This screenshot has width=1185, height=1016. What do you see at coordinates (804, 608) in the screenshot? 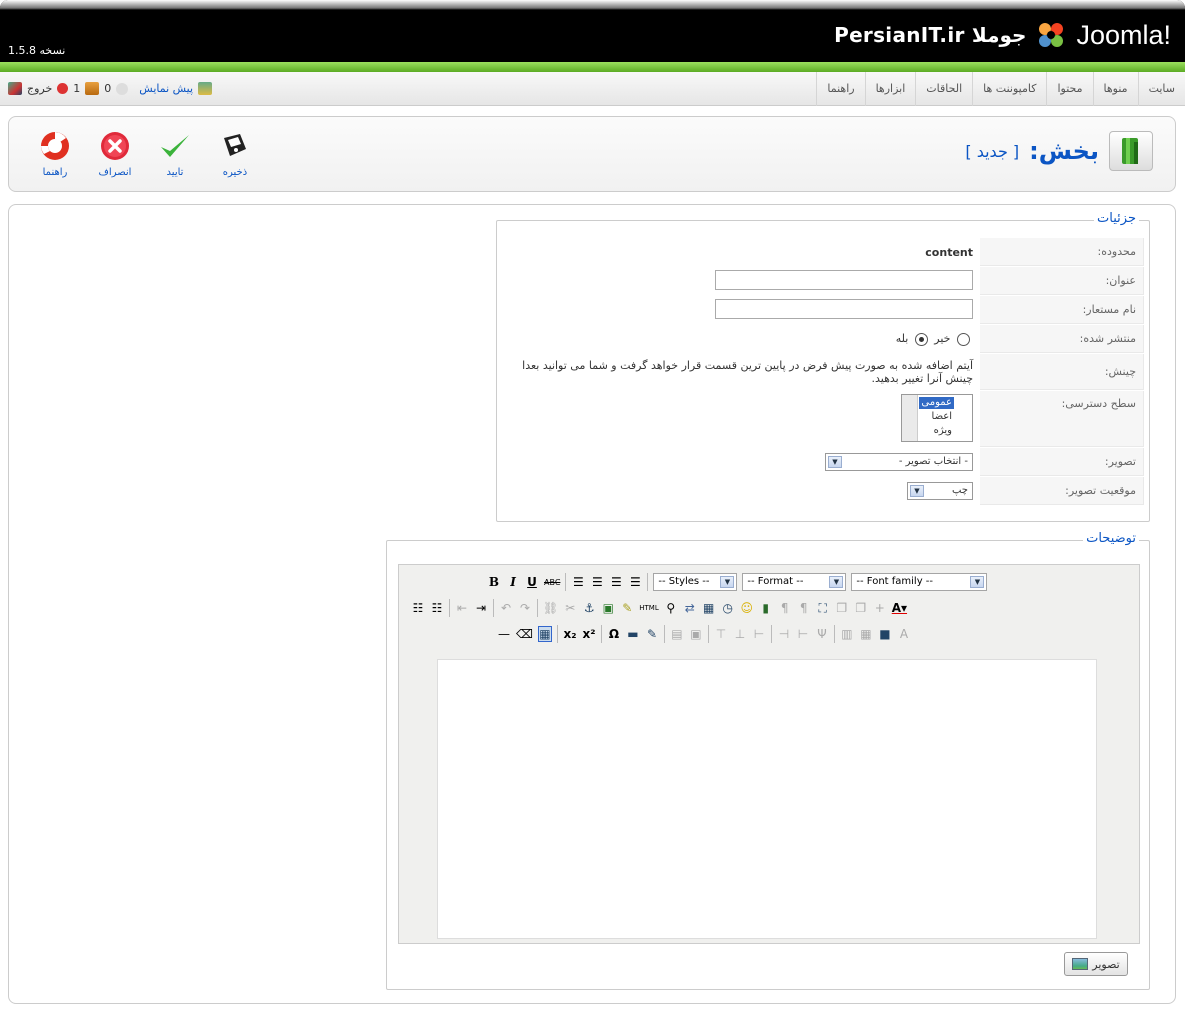
I see `rtl-icon: ¶` at bounding box center [804, 608].